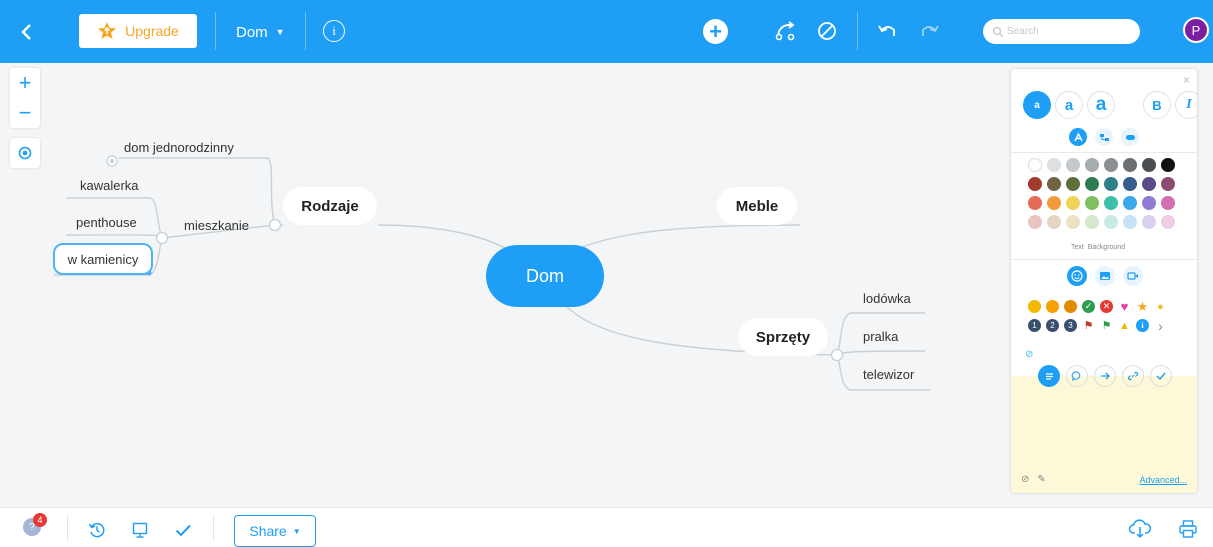 The height and width of the screenshot is (547, 1213). I want to click on italic-button: I, so click(1186, 105).